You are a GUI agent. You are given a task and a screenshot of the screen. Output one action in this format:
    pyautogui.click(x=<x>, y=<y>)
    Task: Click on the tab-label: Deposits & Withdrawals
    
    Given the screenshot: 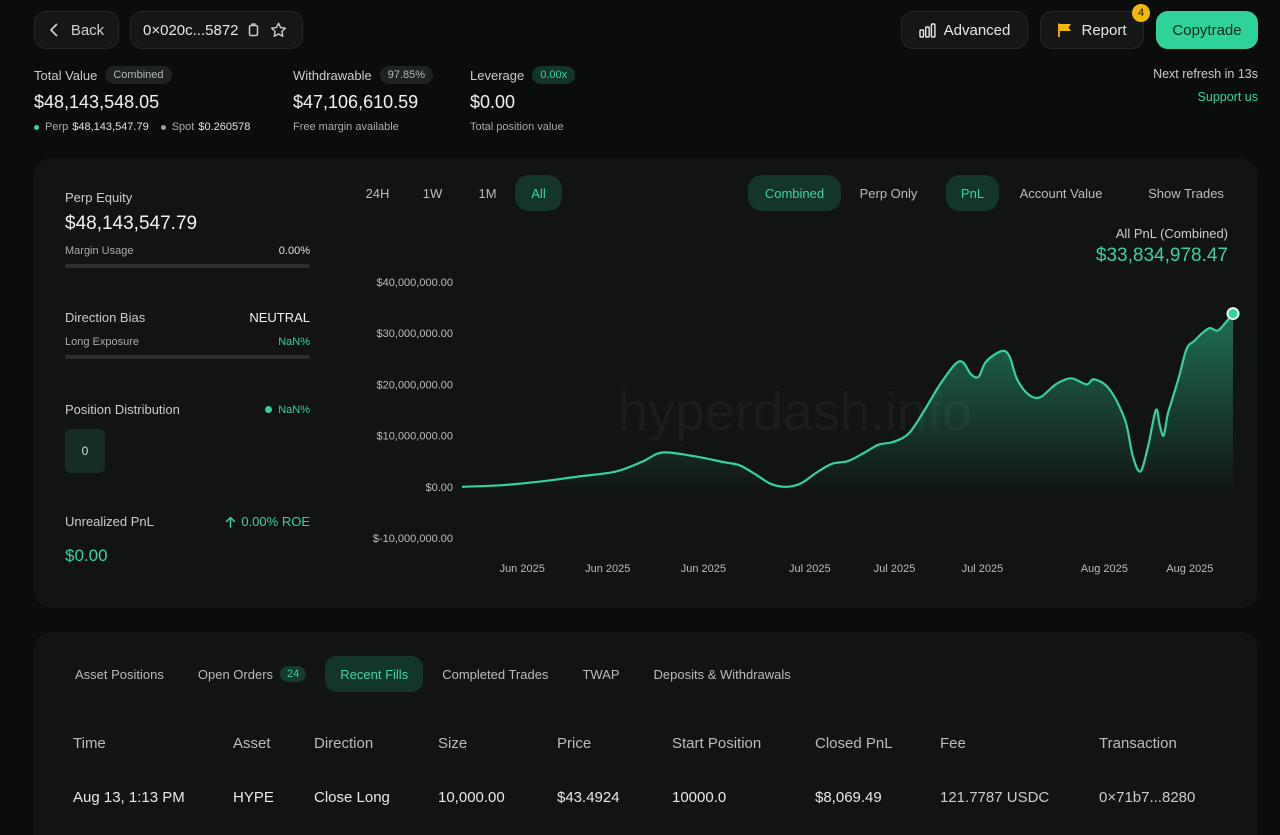 What is the action you would take?
    pyautogui.click(x=722, y=674)
    